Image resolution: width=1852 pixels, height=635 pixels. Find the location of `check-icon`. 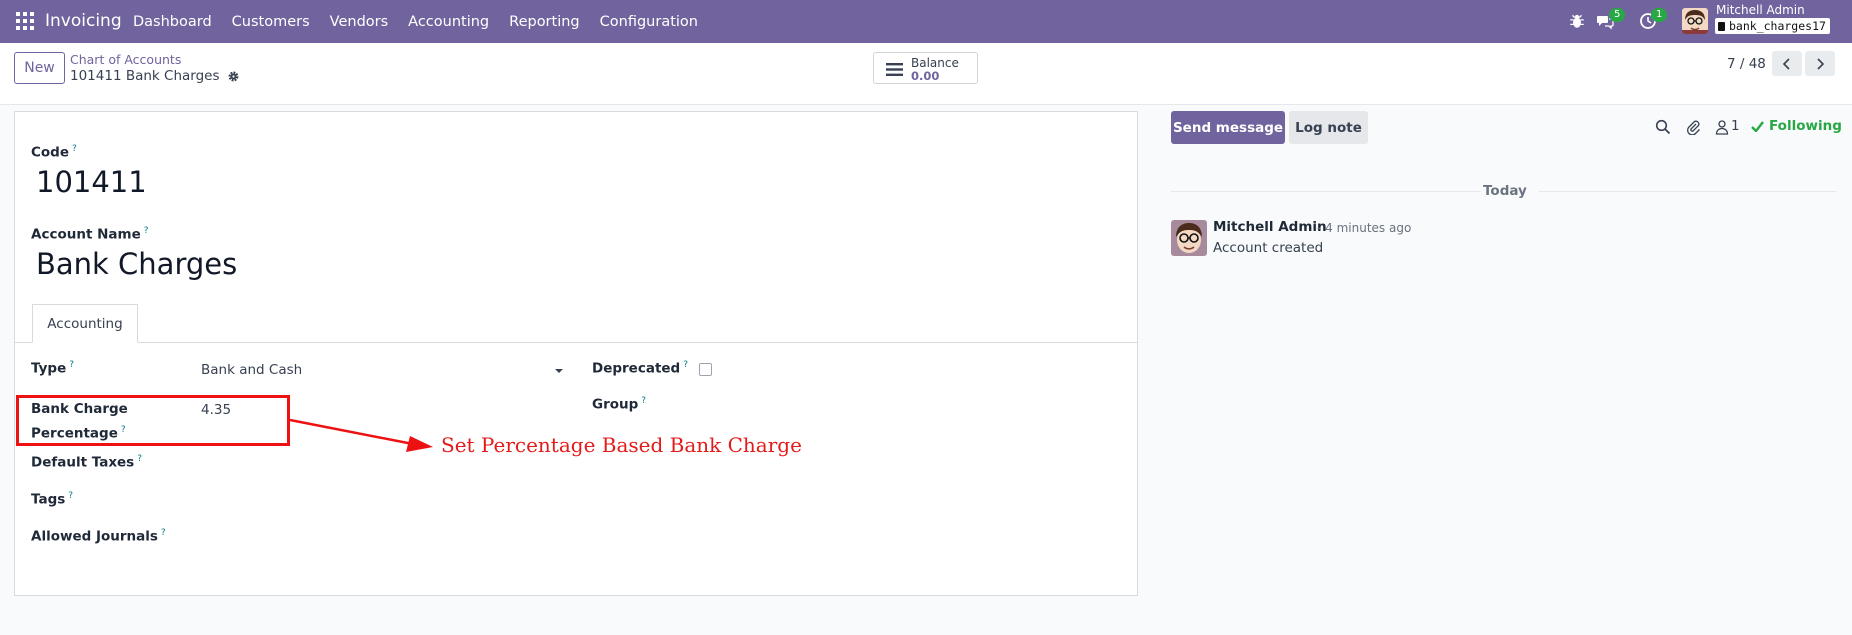

check-icon is located at coordinates (1757, 126).